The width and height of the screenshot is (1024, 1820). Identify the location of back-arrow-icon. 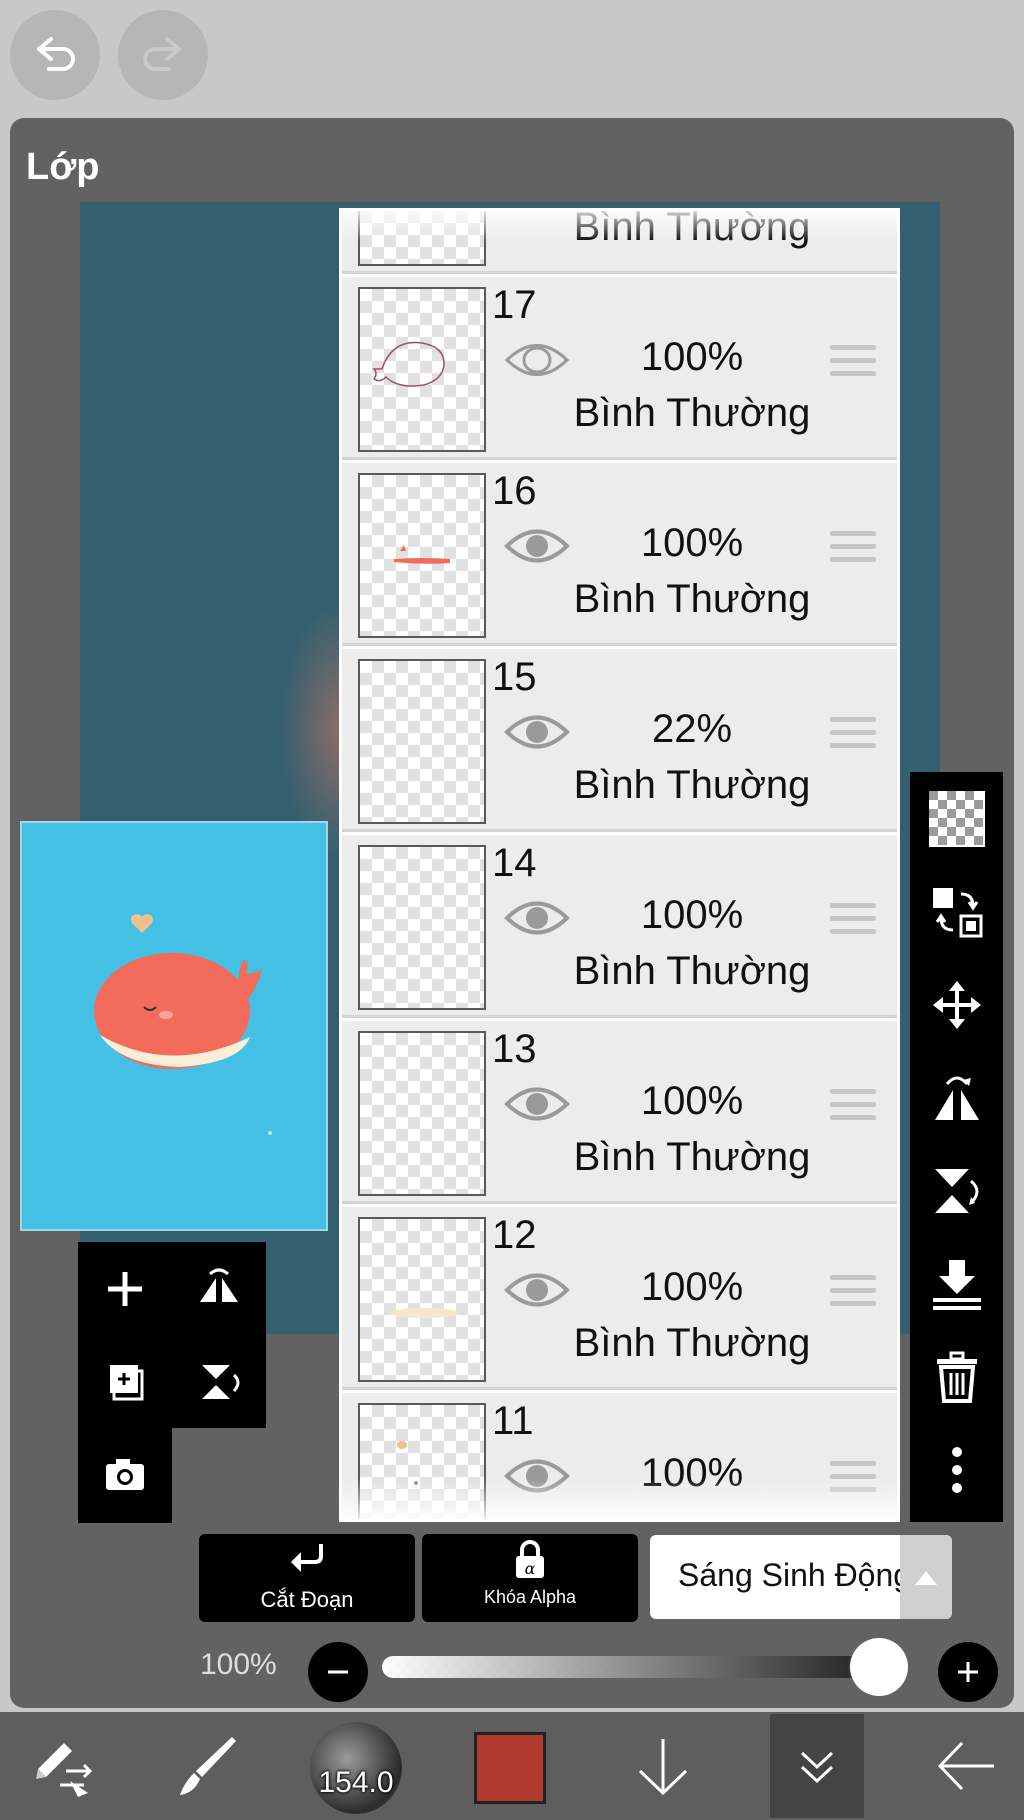
(965, 1766).